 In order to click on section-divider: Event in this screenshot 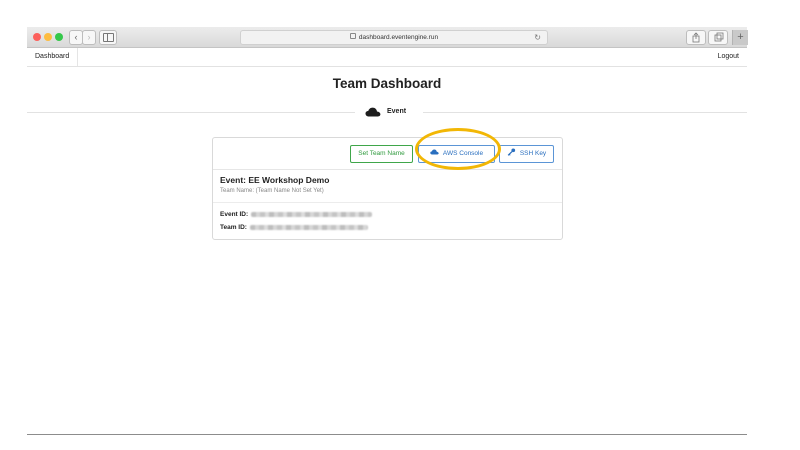, I will do `click(387, 112)`.